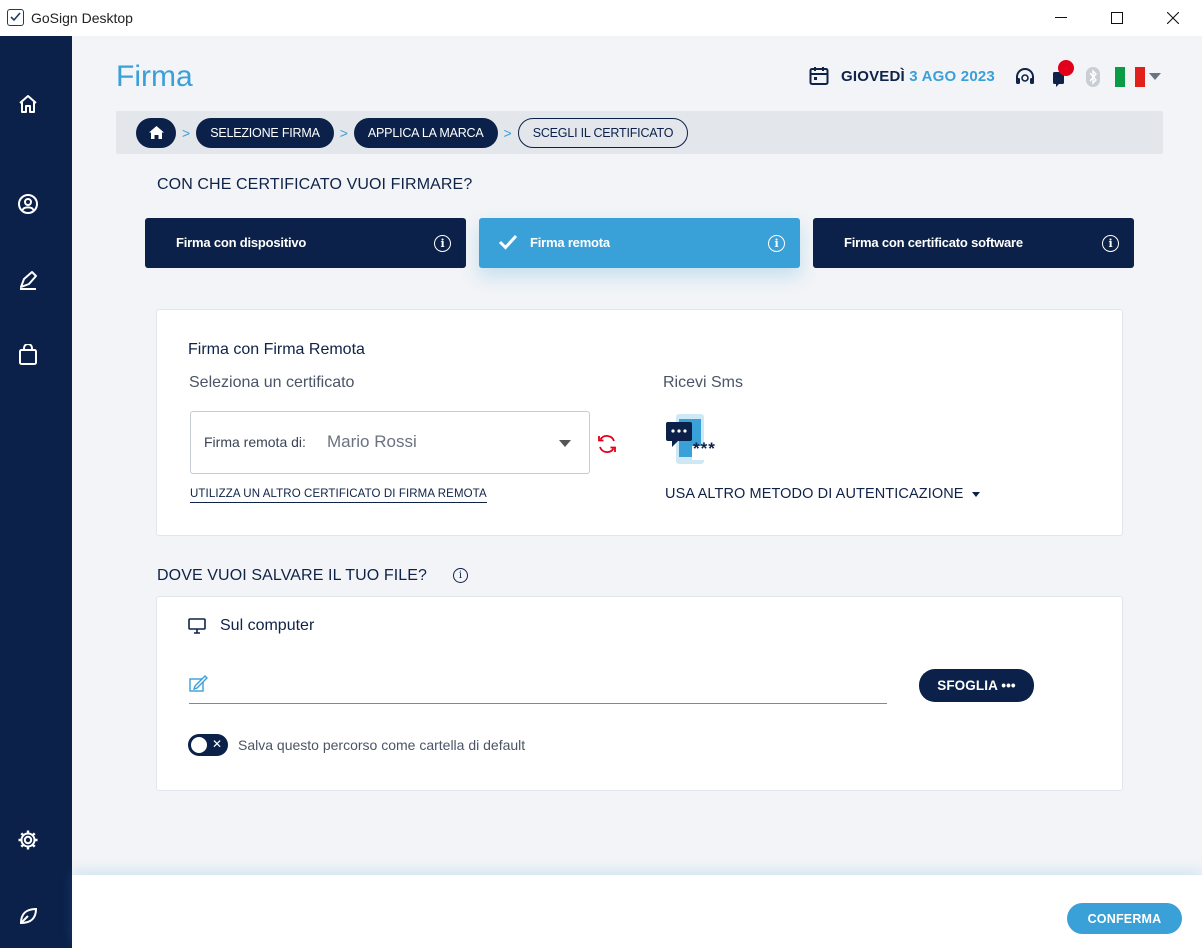  I want to click on save-question-heading: DOVE VUOI SALVARE IL TUO FILE?, so click(292, 575).